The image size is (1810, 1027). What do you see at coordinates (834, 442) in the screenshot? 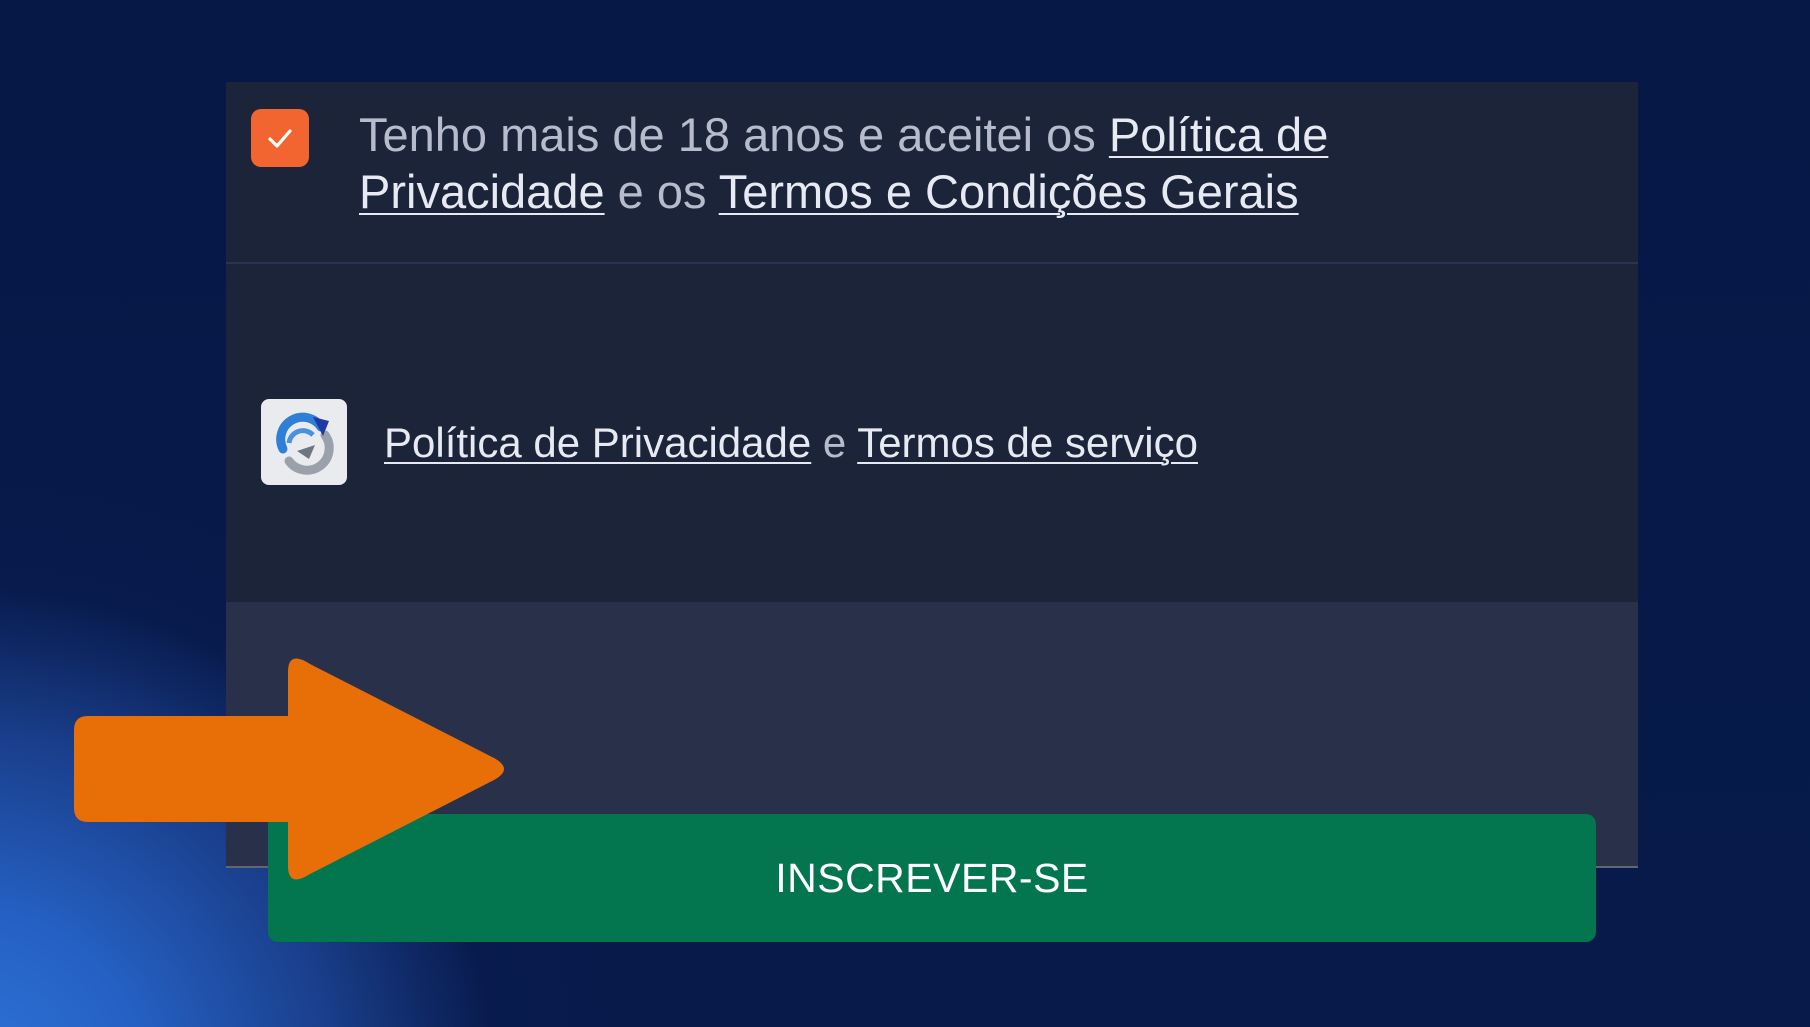
I see `recaptcha-connector-text: e` at bounding box center [834, 442].